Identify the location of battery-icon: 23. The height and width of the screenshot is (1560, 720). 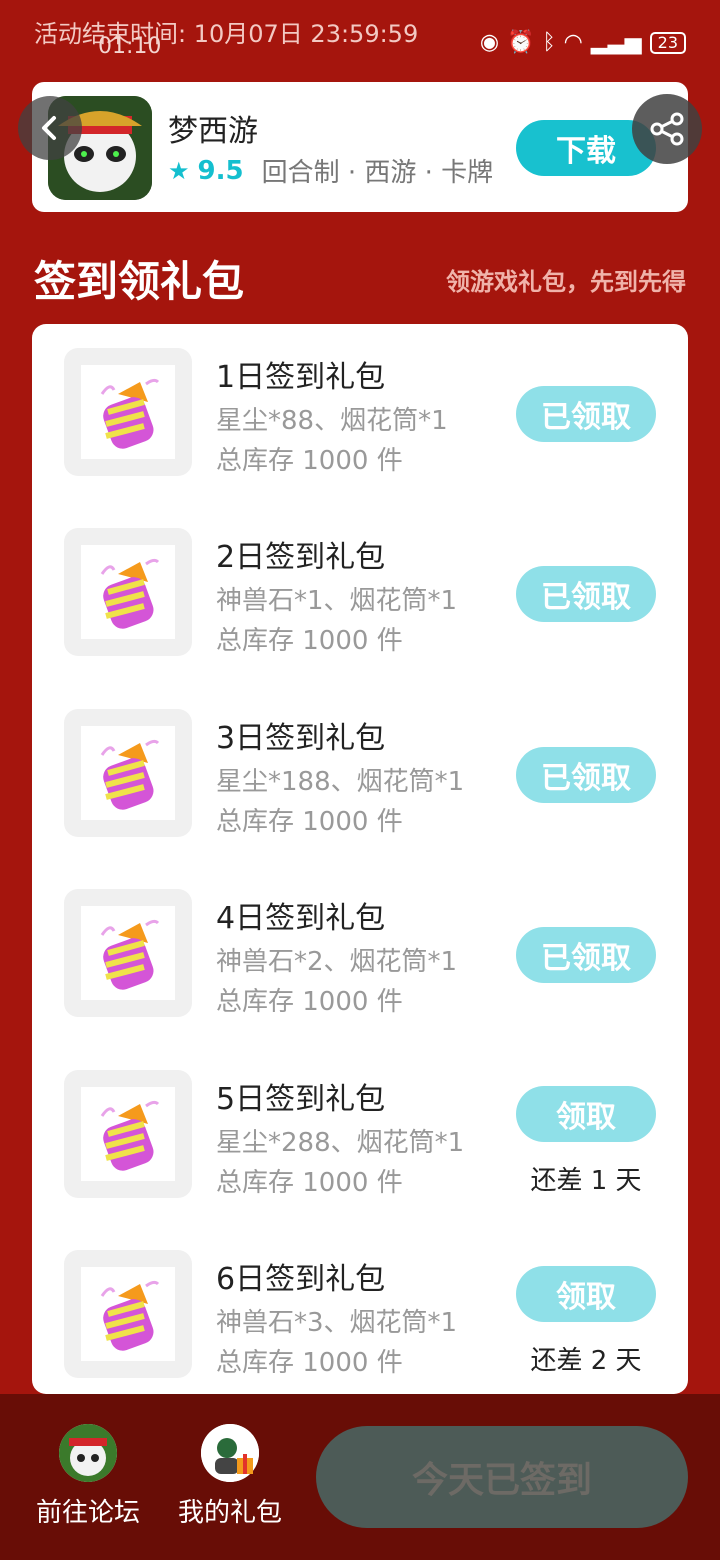
(667, 42).